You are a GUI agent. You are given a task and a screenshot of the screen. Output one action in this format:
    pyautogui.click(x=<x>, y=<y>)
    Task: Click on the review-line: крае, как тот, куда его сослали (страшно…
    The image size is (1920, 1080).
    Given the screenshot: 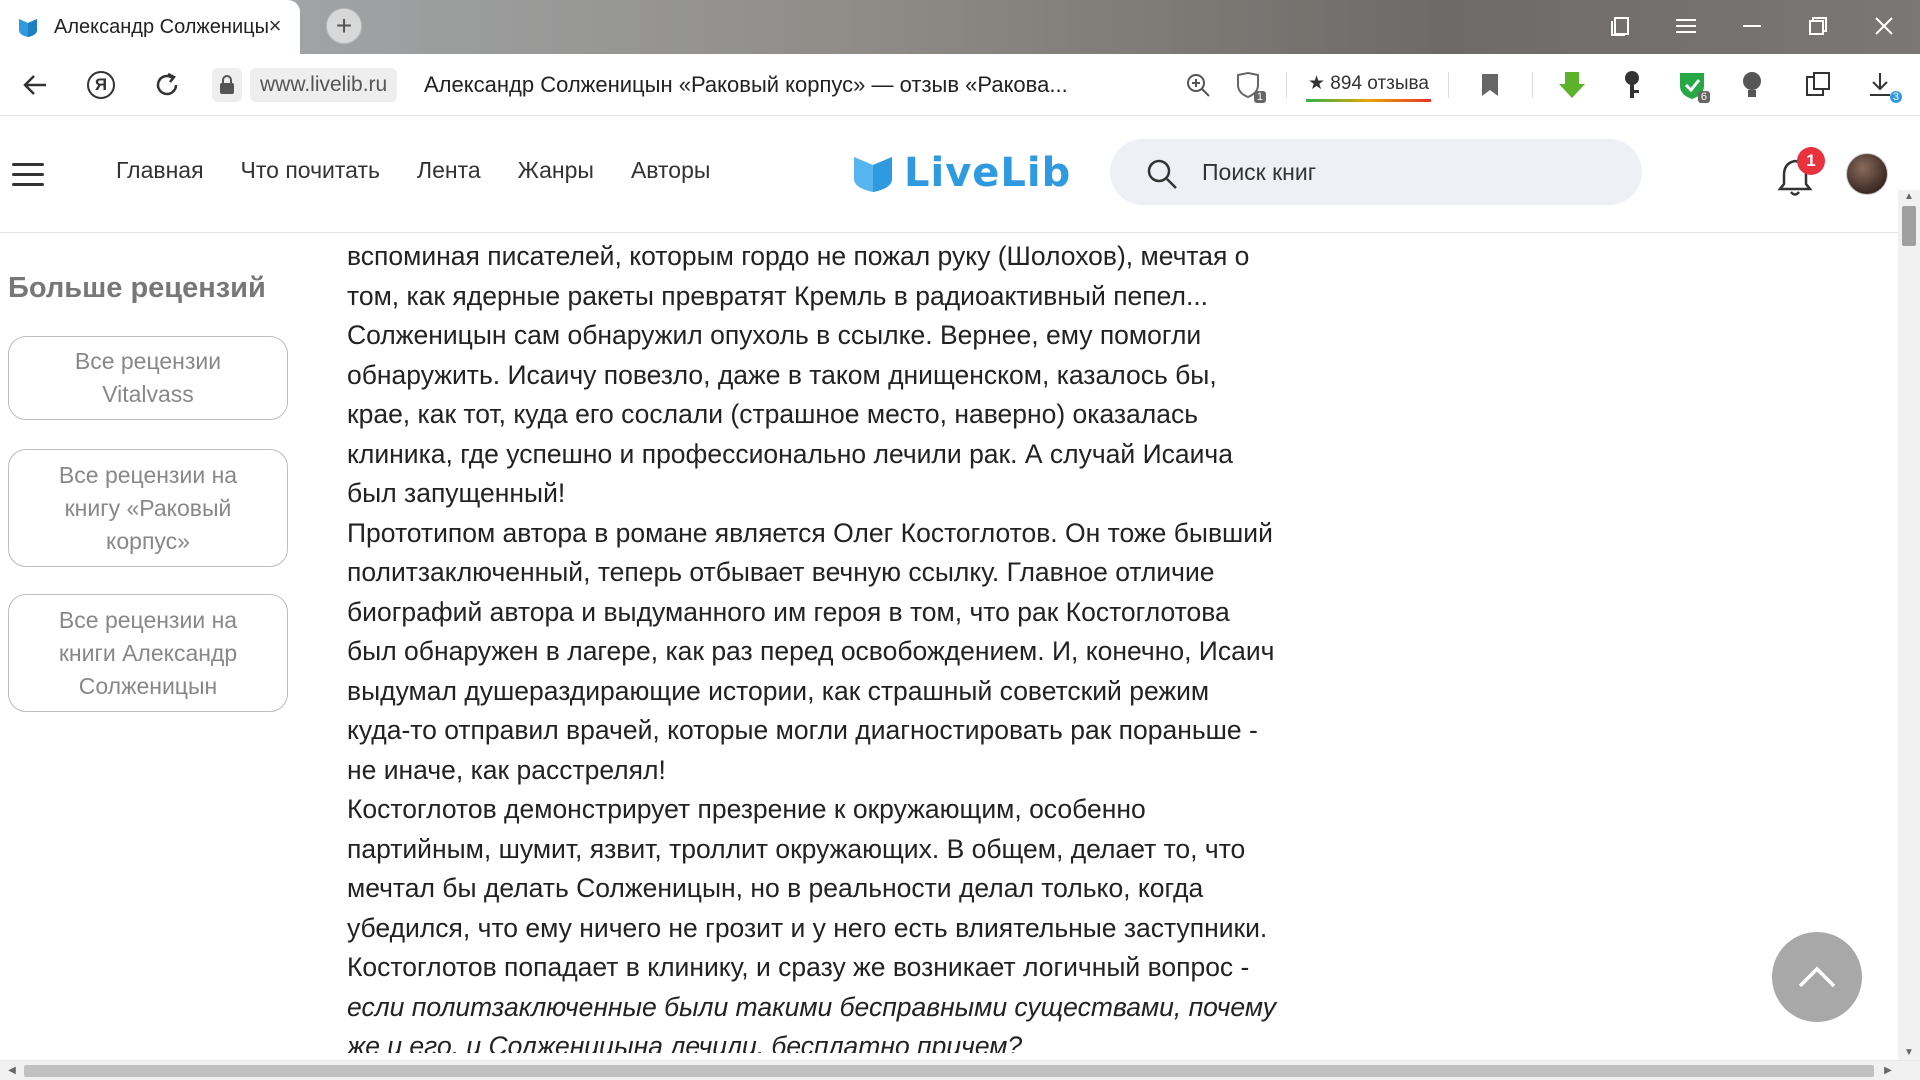 What is the action you would take?
    pyautogui.click(x=773, y=414)
    